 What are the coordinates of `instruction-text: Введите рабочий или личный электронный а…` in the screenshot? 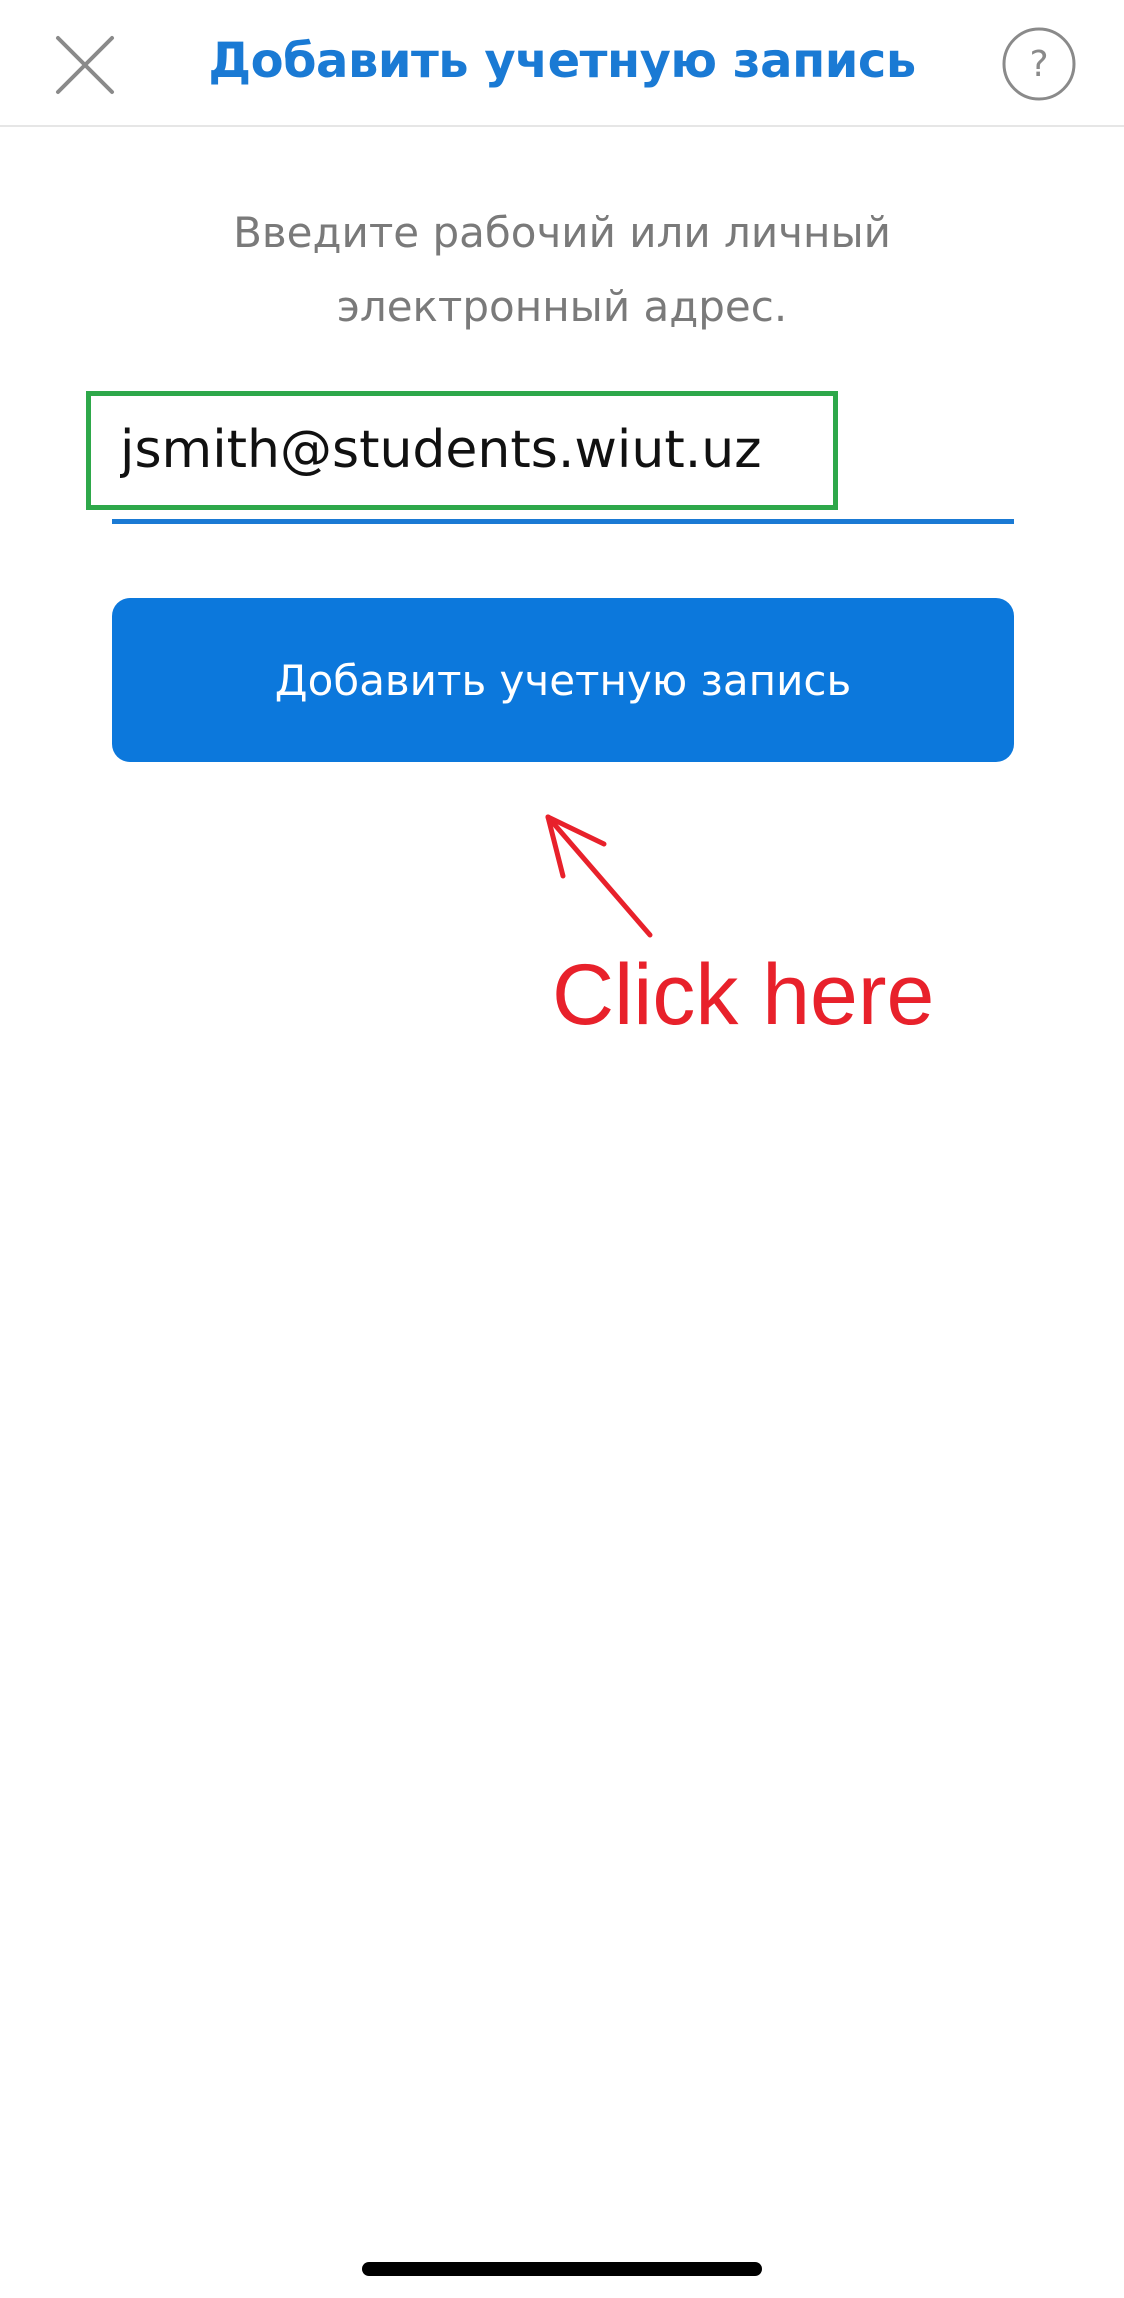 It's located at (562, 270).